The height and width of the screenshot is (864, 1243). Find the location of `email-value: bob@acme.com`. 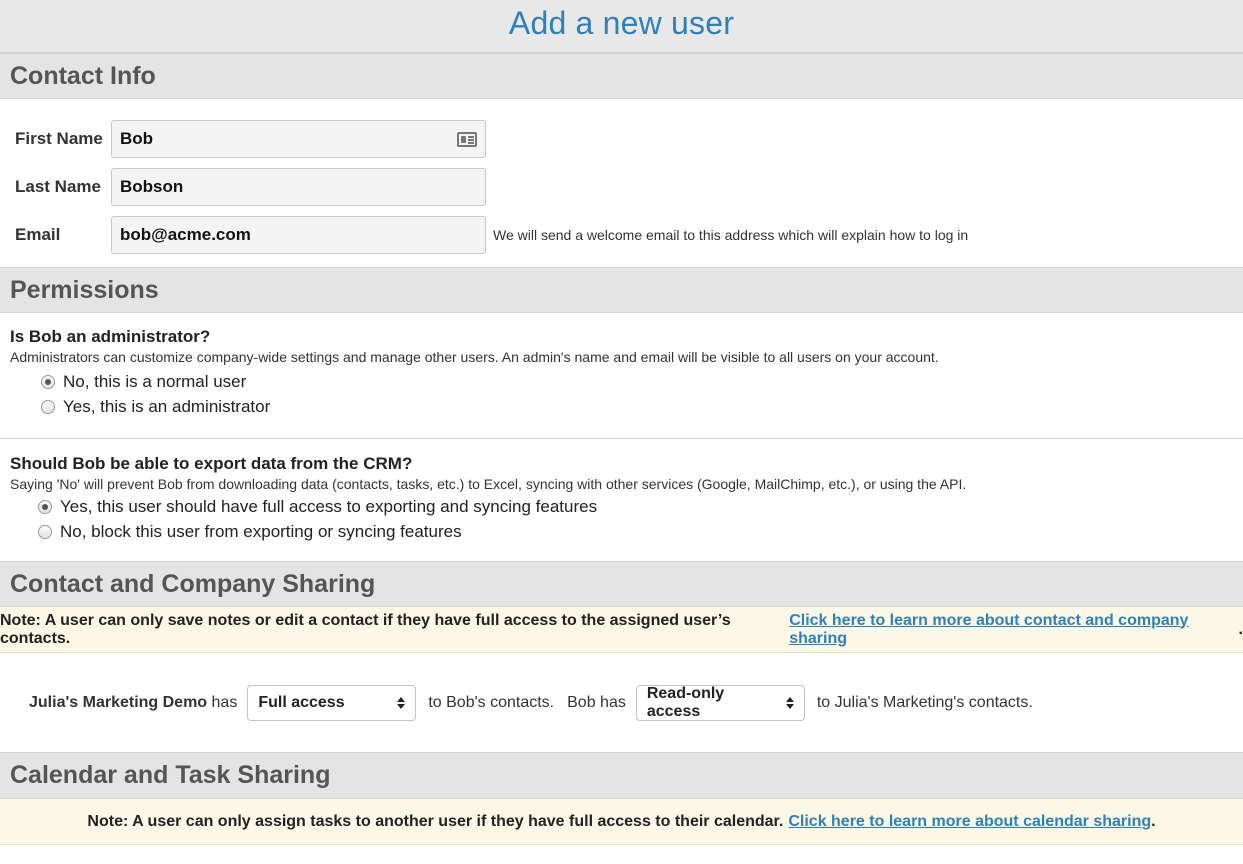

email-value: bob@acme.com is located at coordinates (185, 234).